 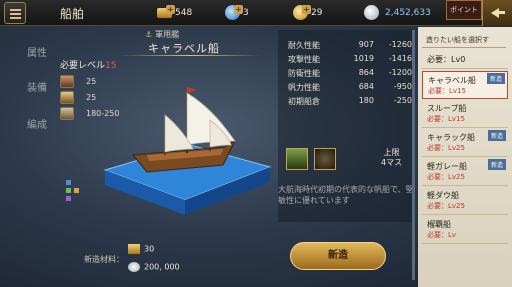 I want to click on gold-bar-icon, so click(x=134, y=249).